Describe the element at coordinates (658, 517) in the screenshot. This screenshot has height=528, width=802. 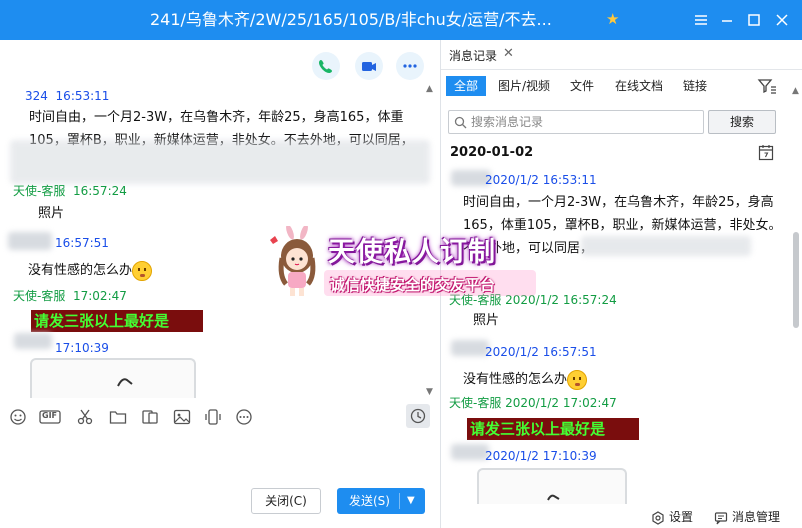
I see `gear-icon` at that location.